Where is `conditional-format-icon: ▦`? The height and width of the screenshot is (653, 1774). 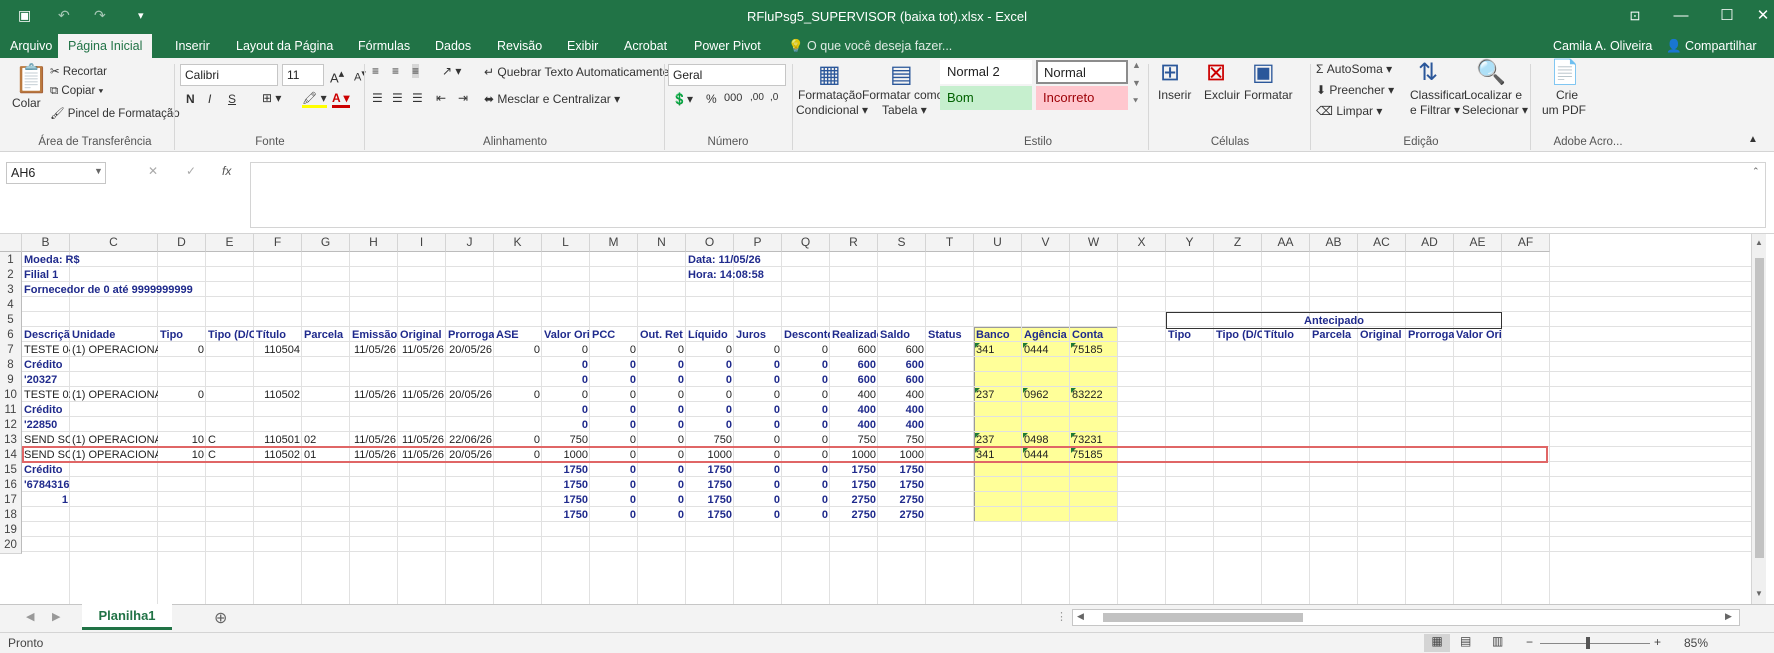 conditional-format-icon: ▦ is located at coordinates (829, 74).